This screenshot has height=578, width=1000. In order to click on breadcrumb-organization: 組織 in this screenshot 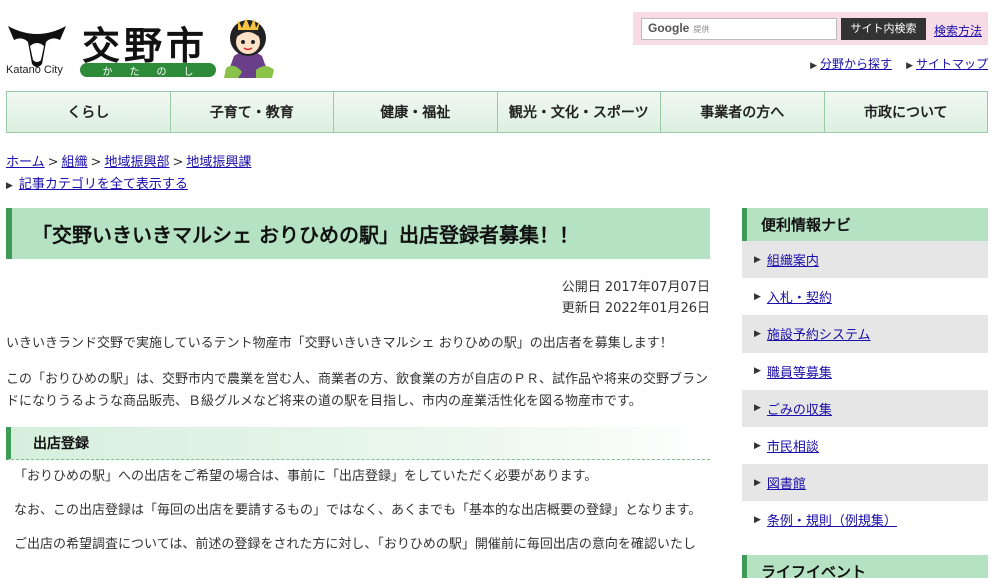, I will do `click(75, 162)`.